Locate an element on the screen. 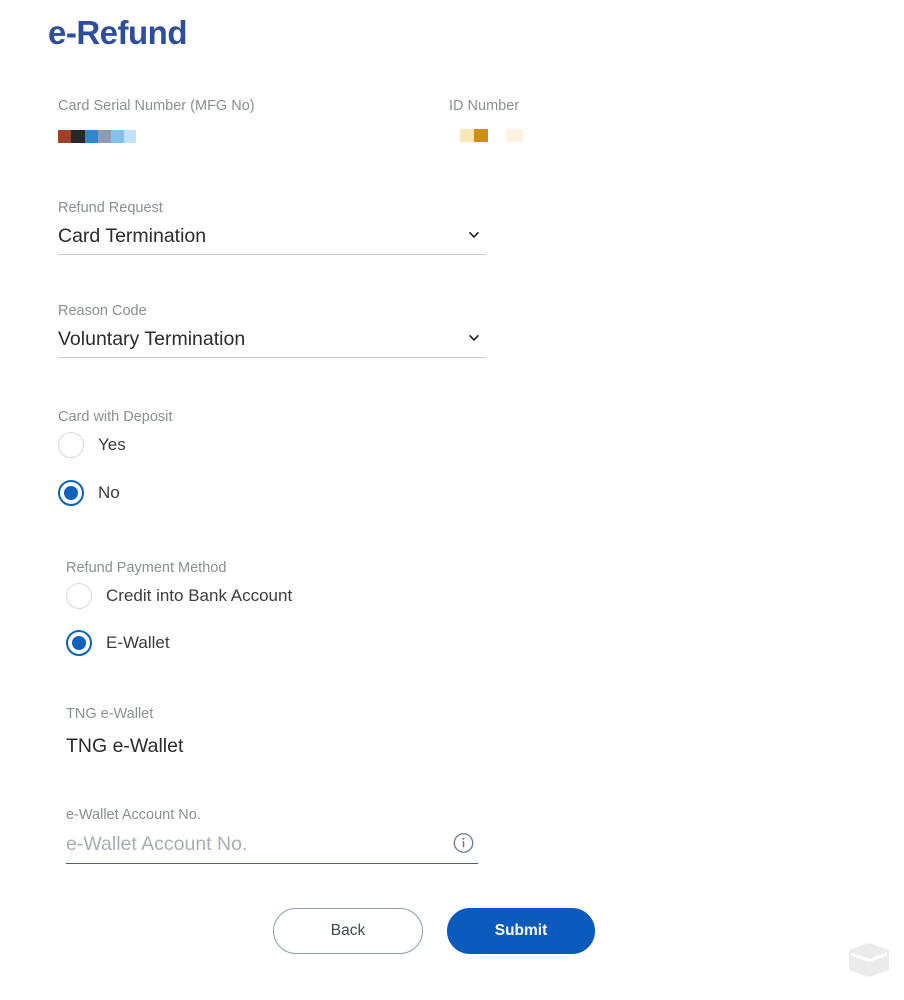  radio-option-no: No is located at coordinates (115, 493).